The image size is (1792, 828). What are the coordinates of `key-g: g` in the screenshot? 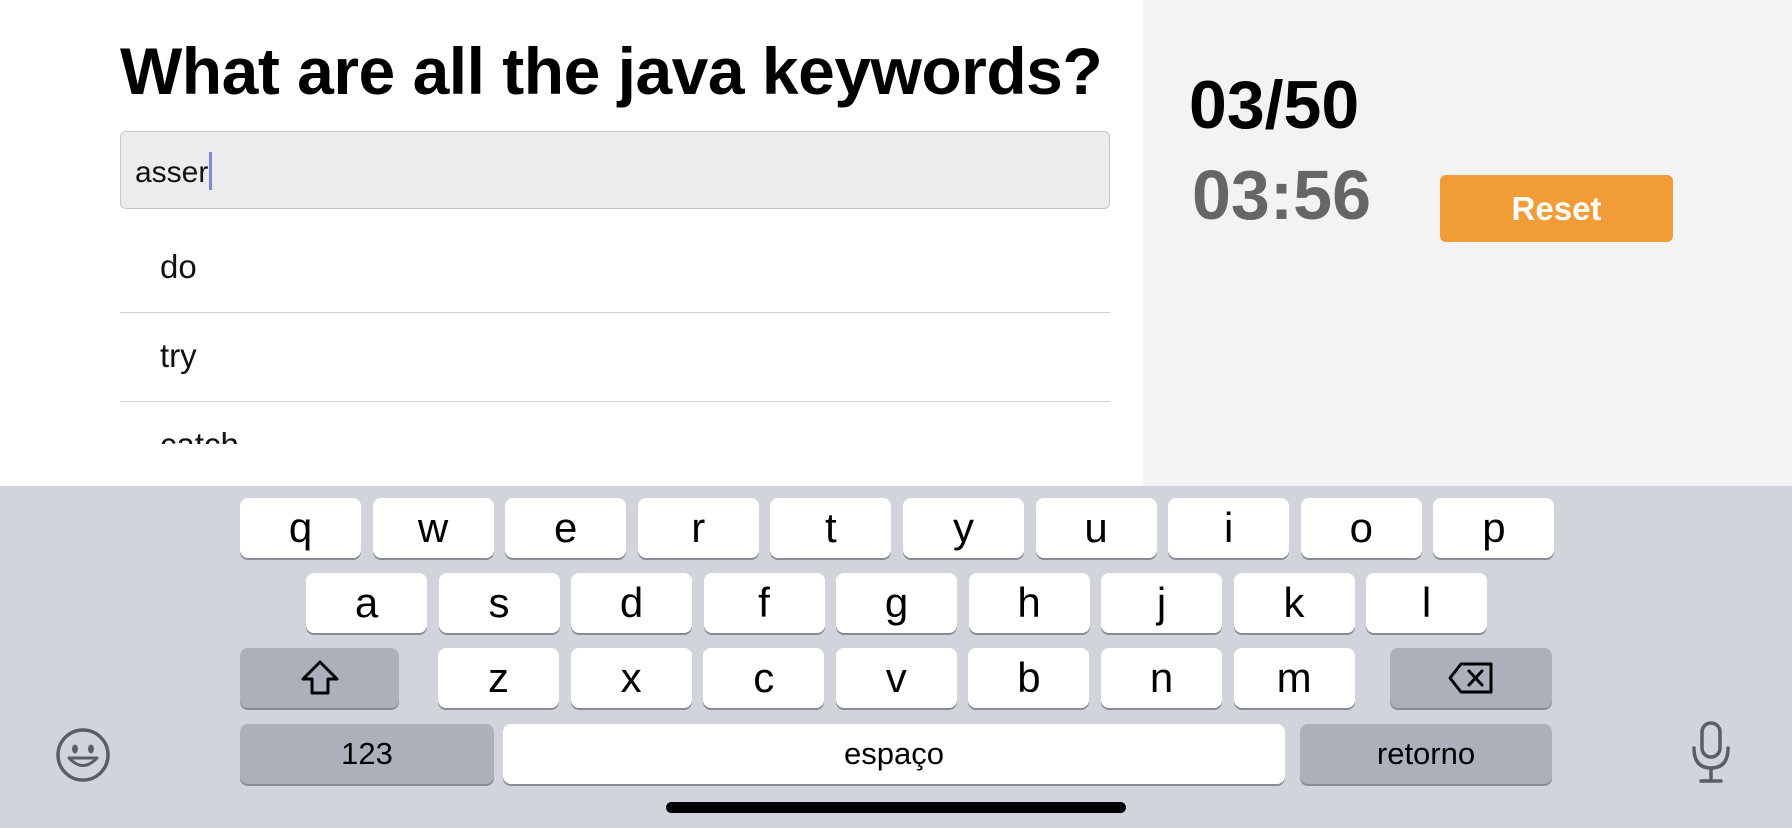 It's located at (896, 603).